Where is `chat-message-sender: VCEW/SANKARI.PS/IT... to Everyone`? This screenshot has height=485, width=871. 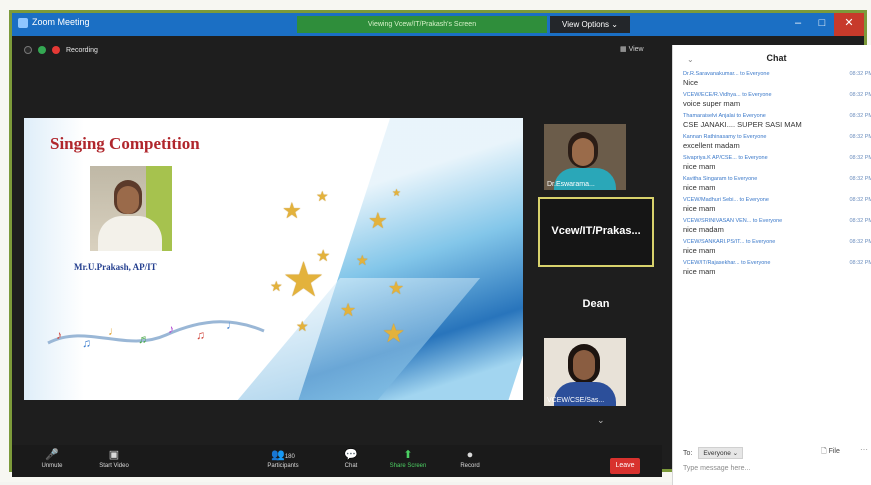
chat-message-sender: VCEW/SANKARI.PS/IT... to Everyone is located at coordinates (729, 242).